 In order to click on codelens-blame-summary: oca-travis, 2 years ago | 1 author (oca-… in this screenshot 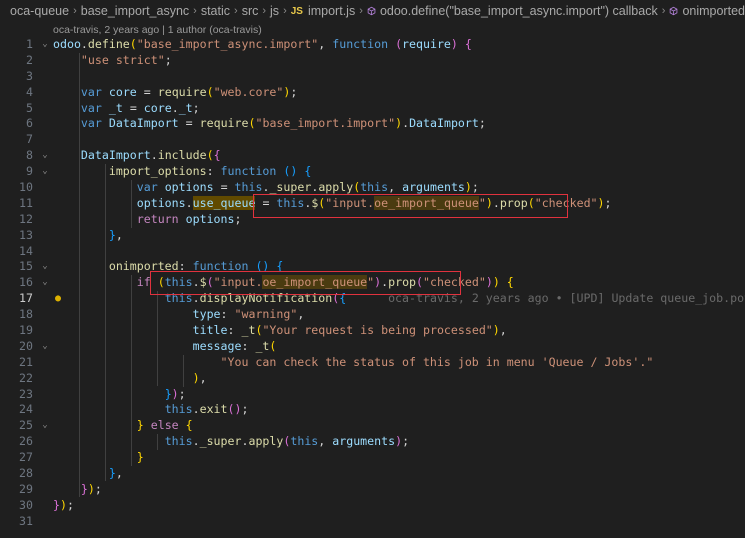, I will do `click(157, 30)`.